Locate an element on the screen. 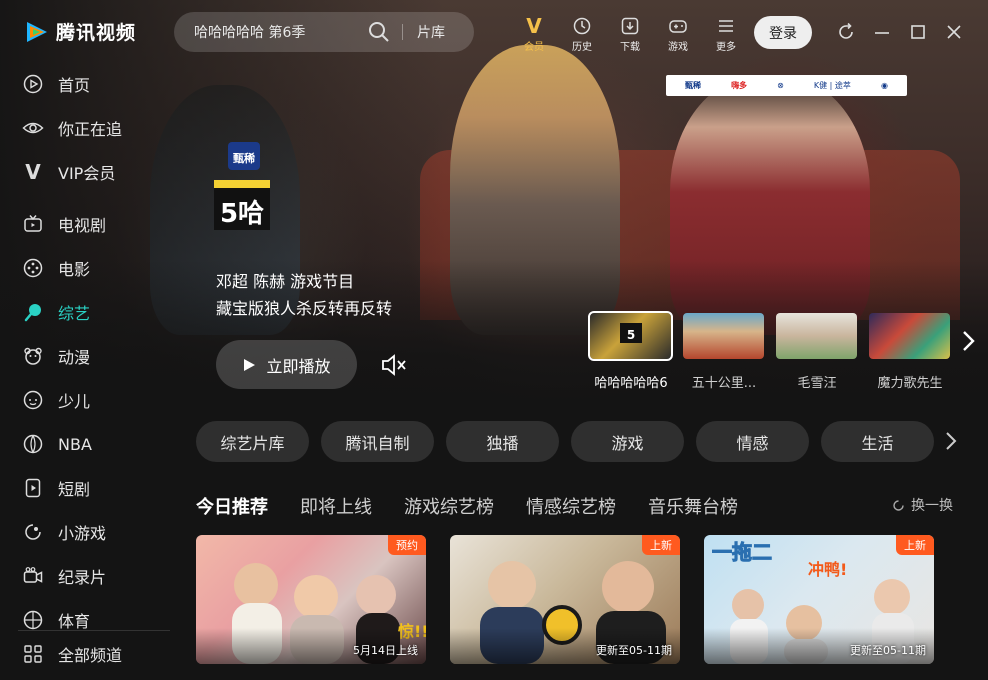 The width and height of the screenshot is (988, 680). camera-icon is located at coordinates (33, 576).